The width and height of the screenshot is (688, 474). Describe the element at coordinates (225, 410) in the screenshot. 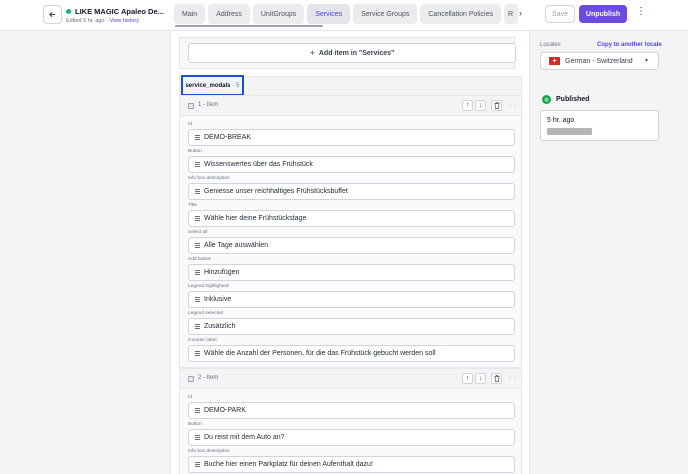

I see `field-value: DEMO-PARK` at that location.